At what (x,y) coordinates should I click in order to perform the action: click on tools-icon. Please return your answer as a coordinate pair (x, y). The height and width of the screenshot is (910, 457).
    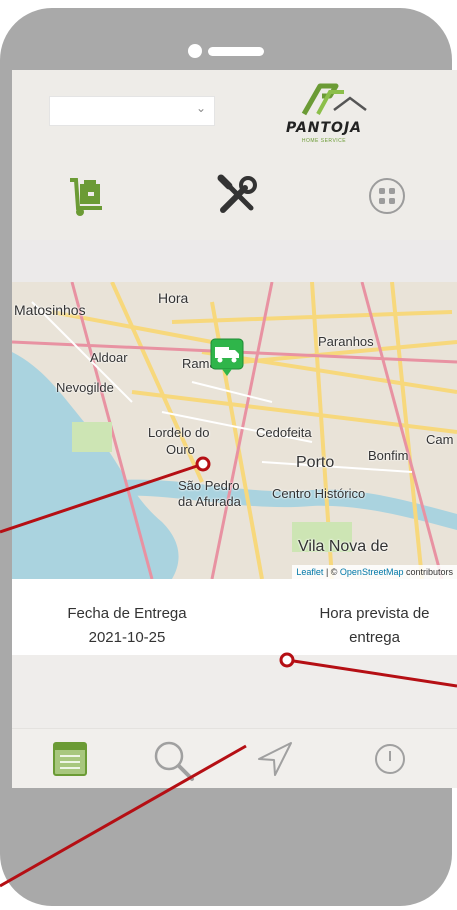
    Looking at the image, I should click on (237, 196).